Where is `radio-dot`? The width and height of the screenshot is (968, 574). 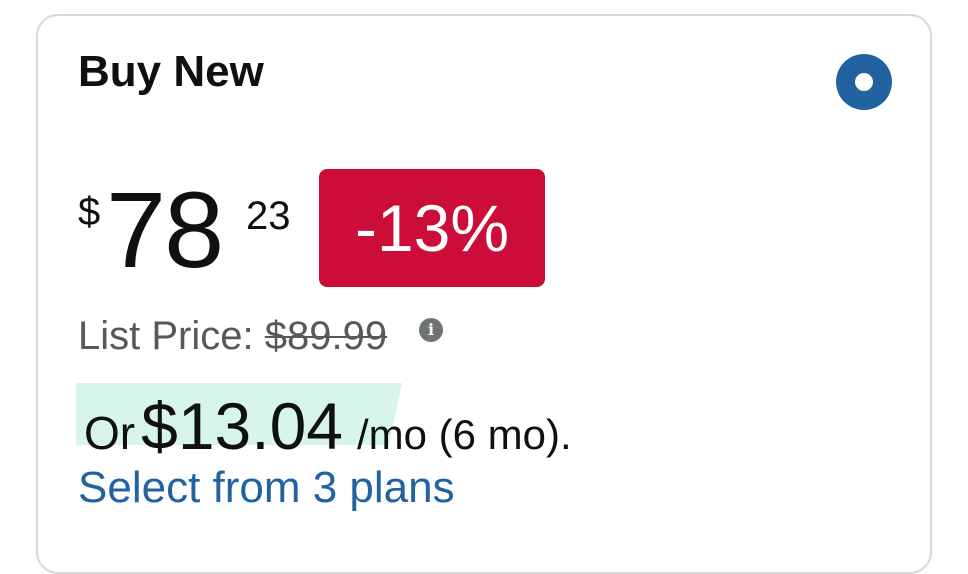
radio-dot is located at coordinates (864, 82).